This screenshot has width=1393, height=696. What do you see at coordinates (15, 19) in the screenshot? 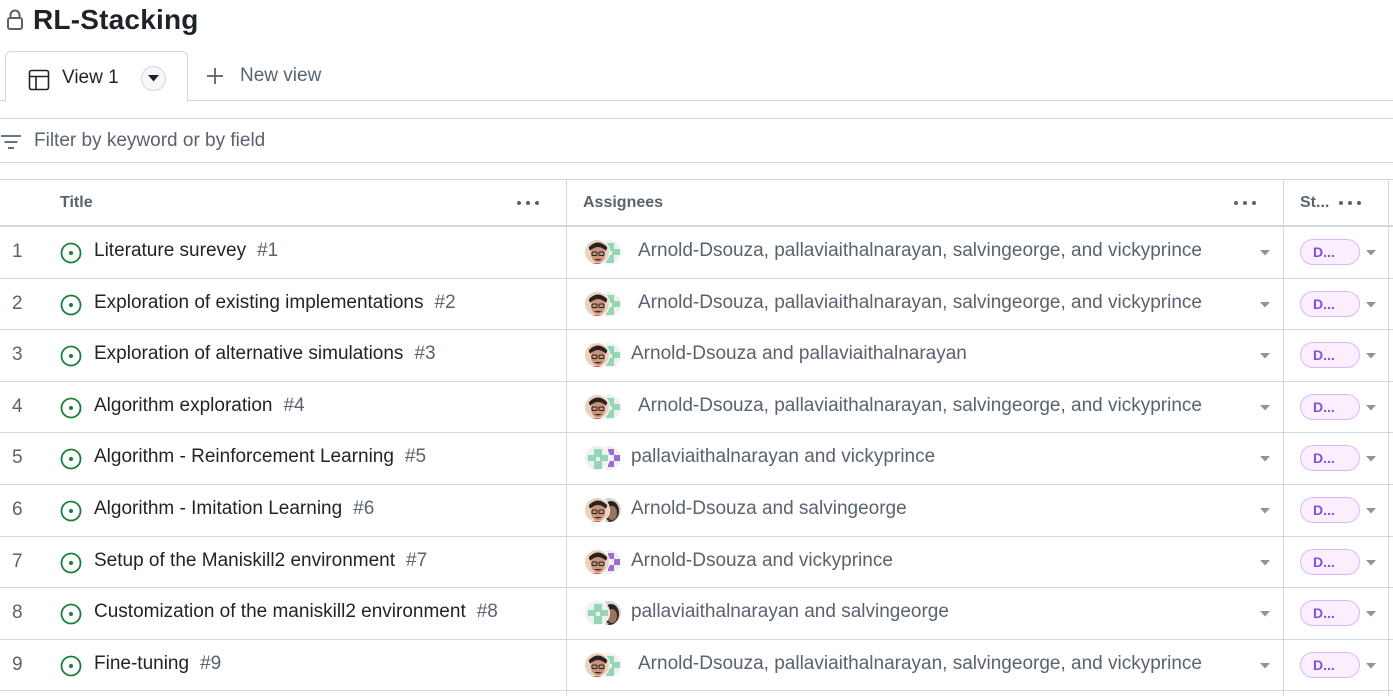
I see `lock-icon` at bounding box center [15, 19].